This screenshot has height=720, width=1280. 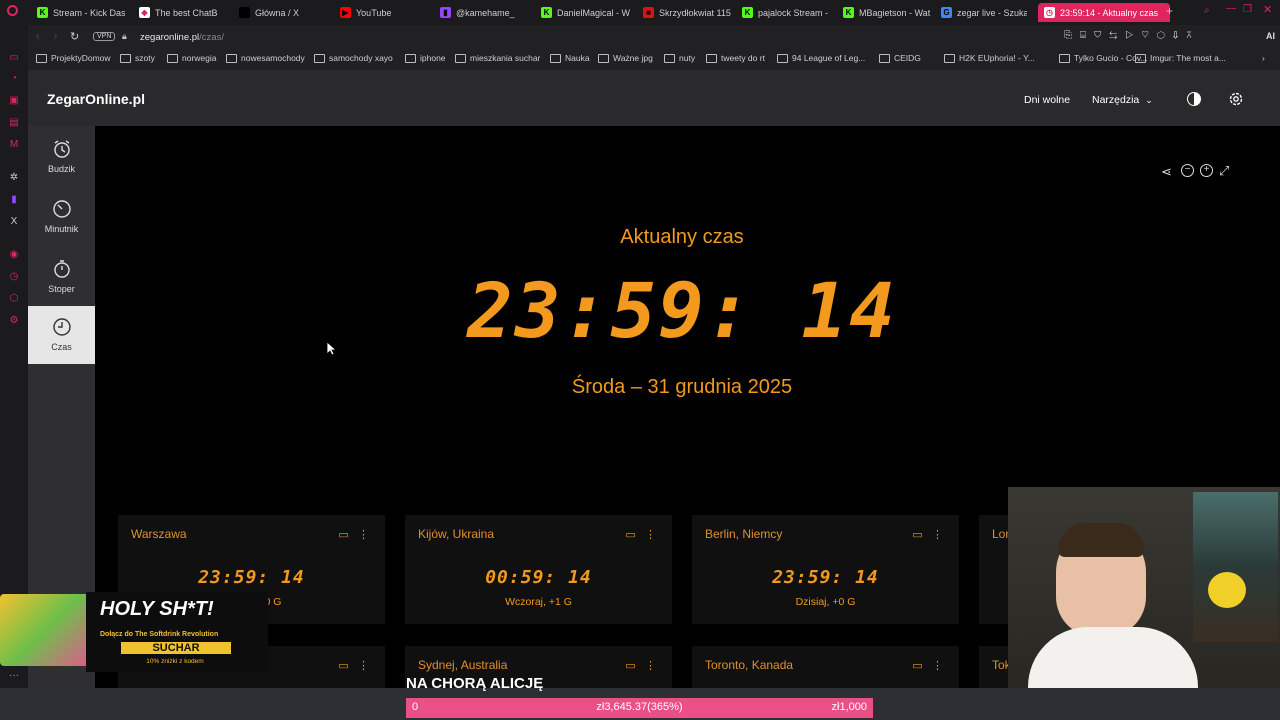 What do you see at coordinates (182, 37) in the screenshot?
I see `url-field: zegaronline.pl/czas/` at bounding box center [182, 37].